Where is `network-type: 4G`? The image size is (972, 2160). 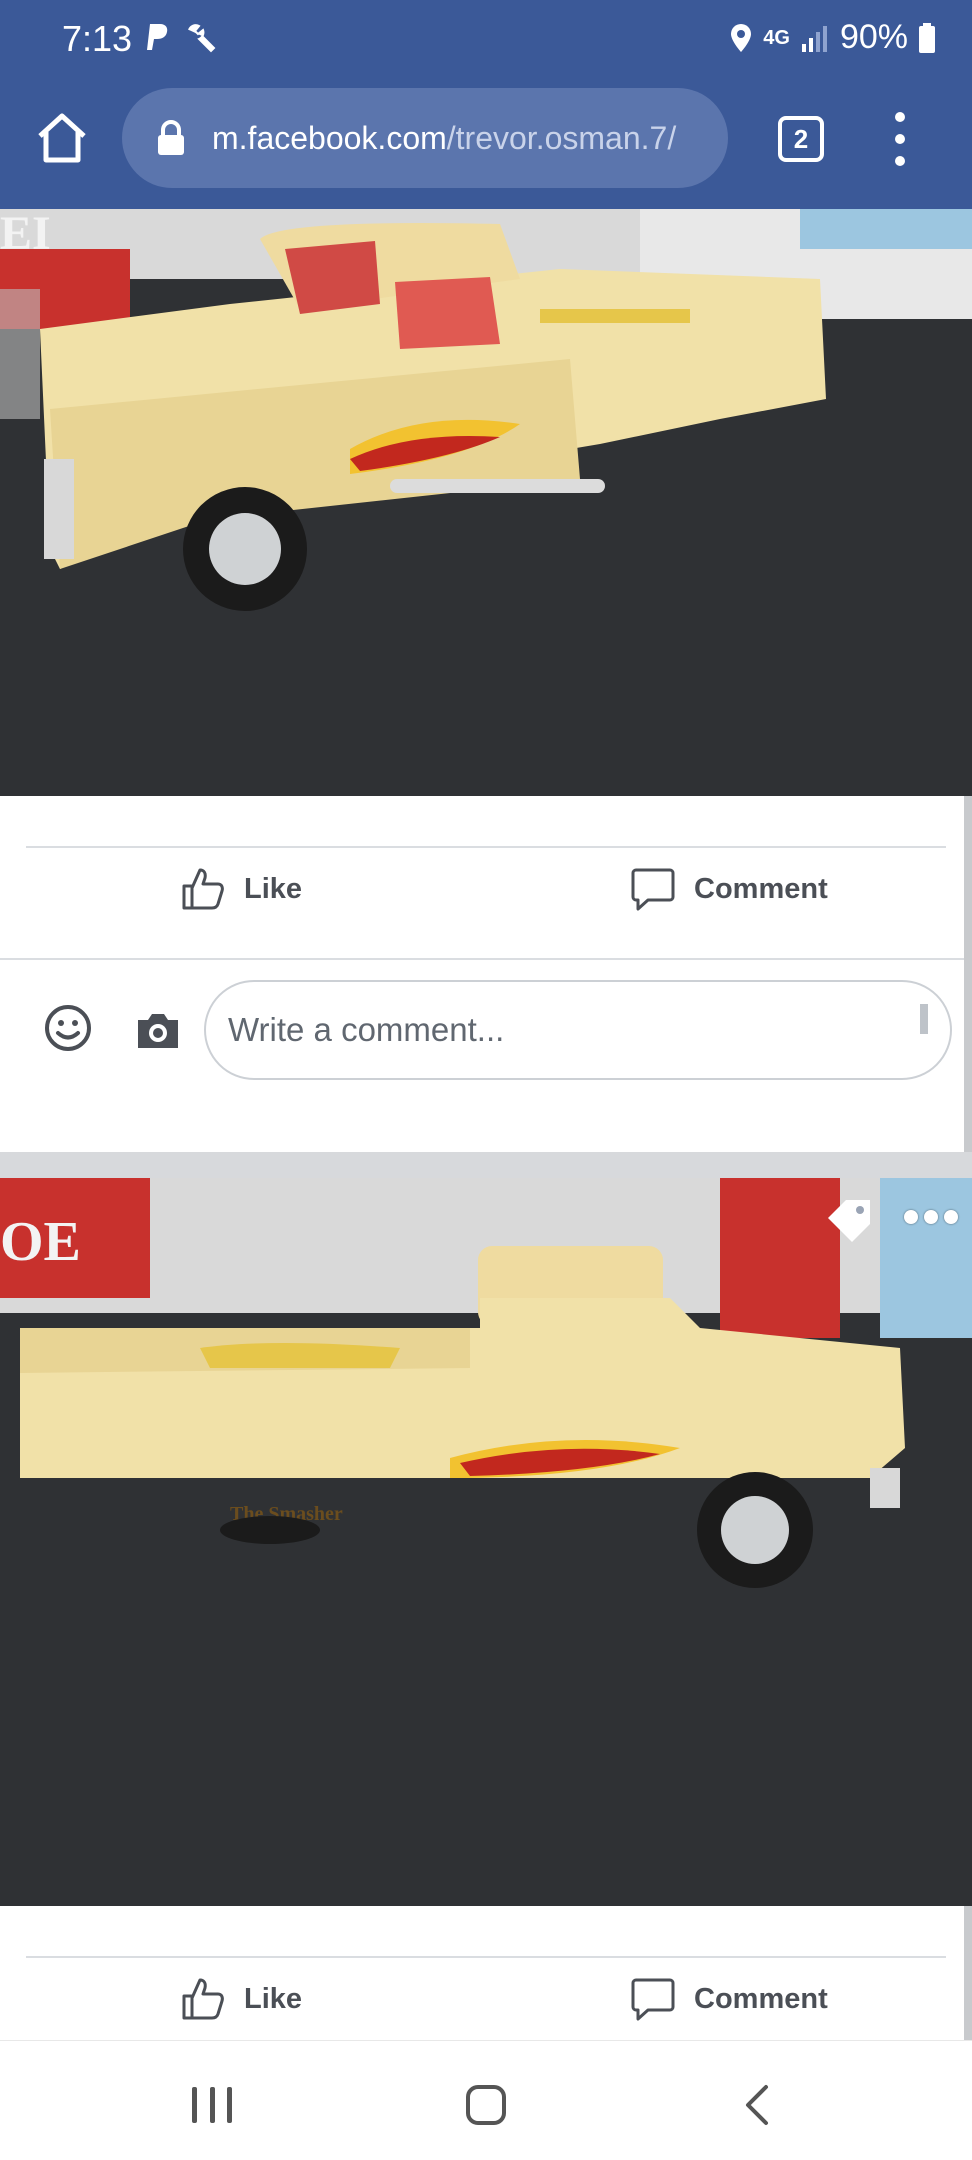 network-type: 4G is located at coordinates (776, 37).